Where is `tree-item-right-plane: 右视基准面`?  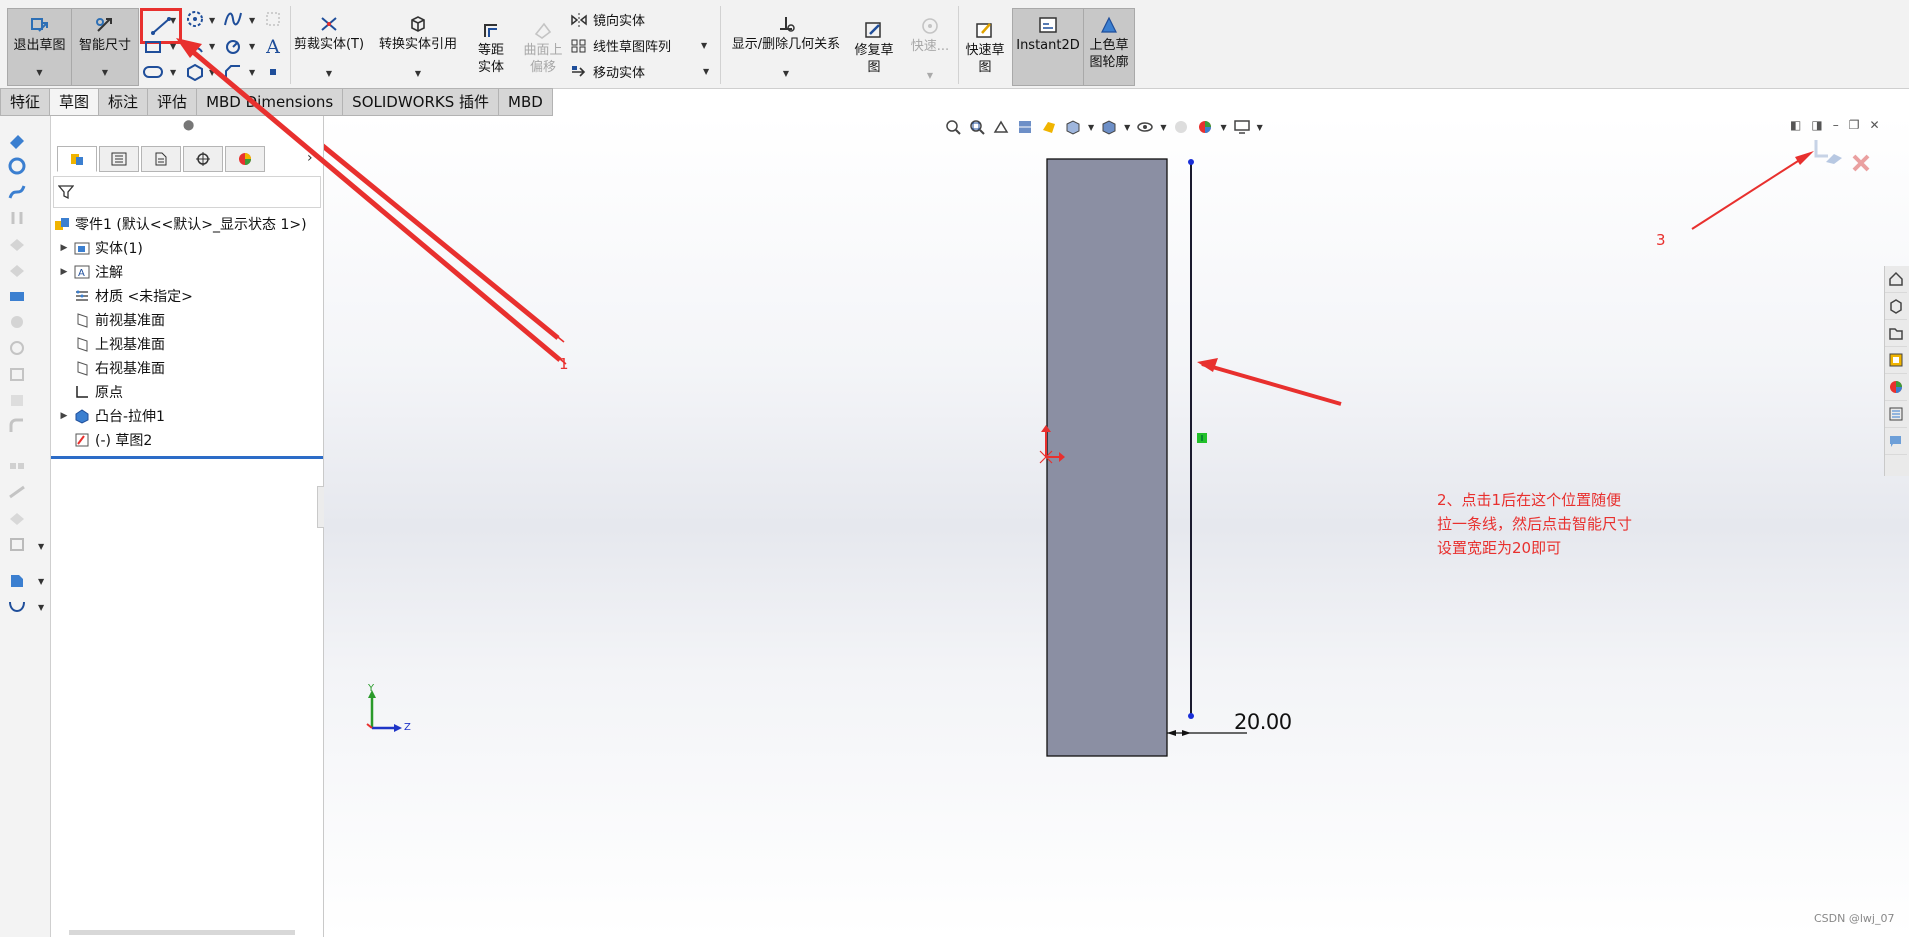 tree-item-right-plane: 右视基准面 is located at coordinates (187, 368).